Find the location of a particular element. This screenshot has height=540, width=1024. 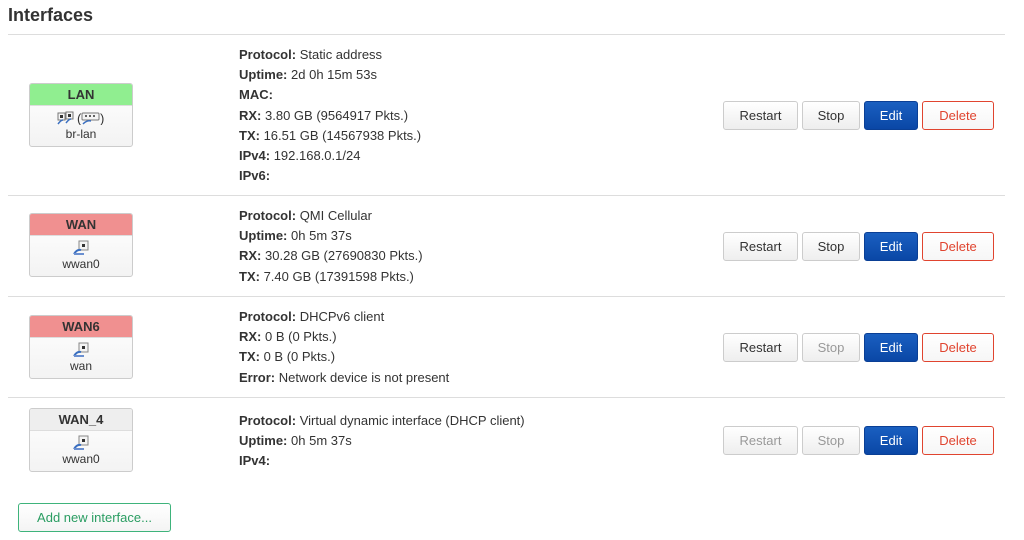

detail-line: RX: 0 B (0 Pkts.) is located at coordinates (344, 337).